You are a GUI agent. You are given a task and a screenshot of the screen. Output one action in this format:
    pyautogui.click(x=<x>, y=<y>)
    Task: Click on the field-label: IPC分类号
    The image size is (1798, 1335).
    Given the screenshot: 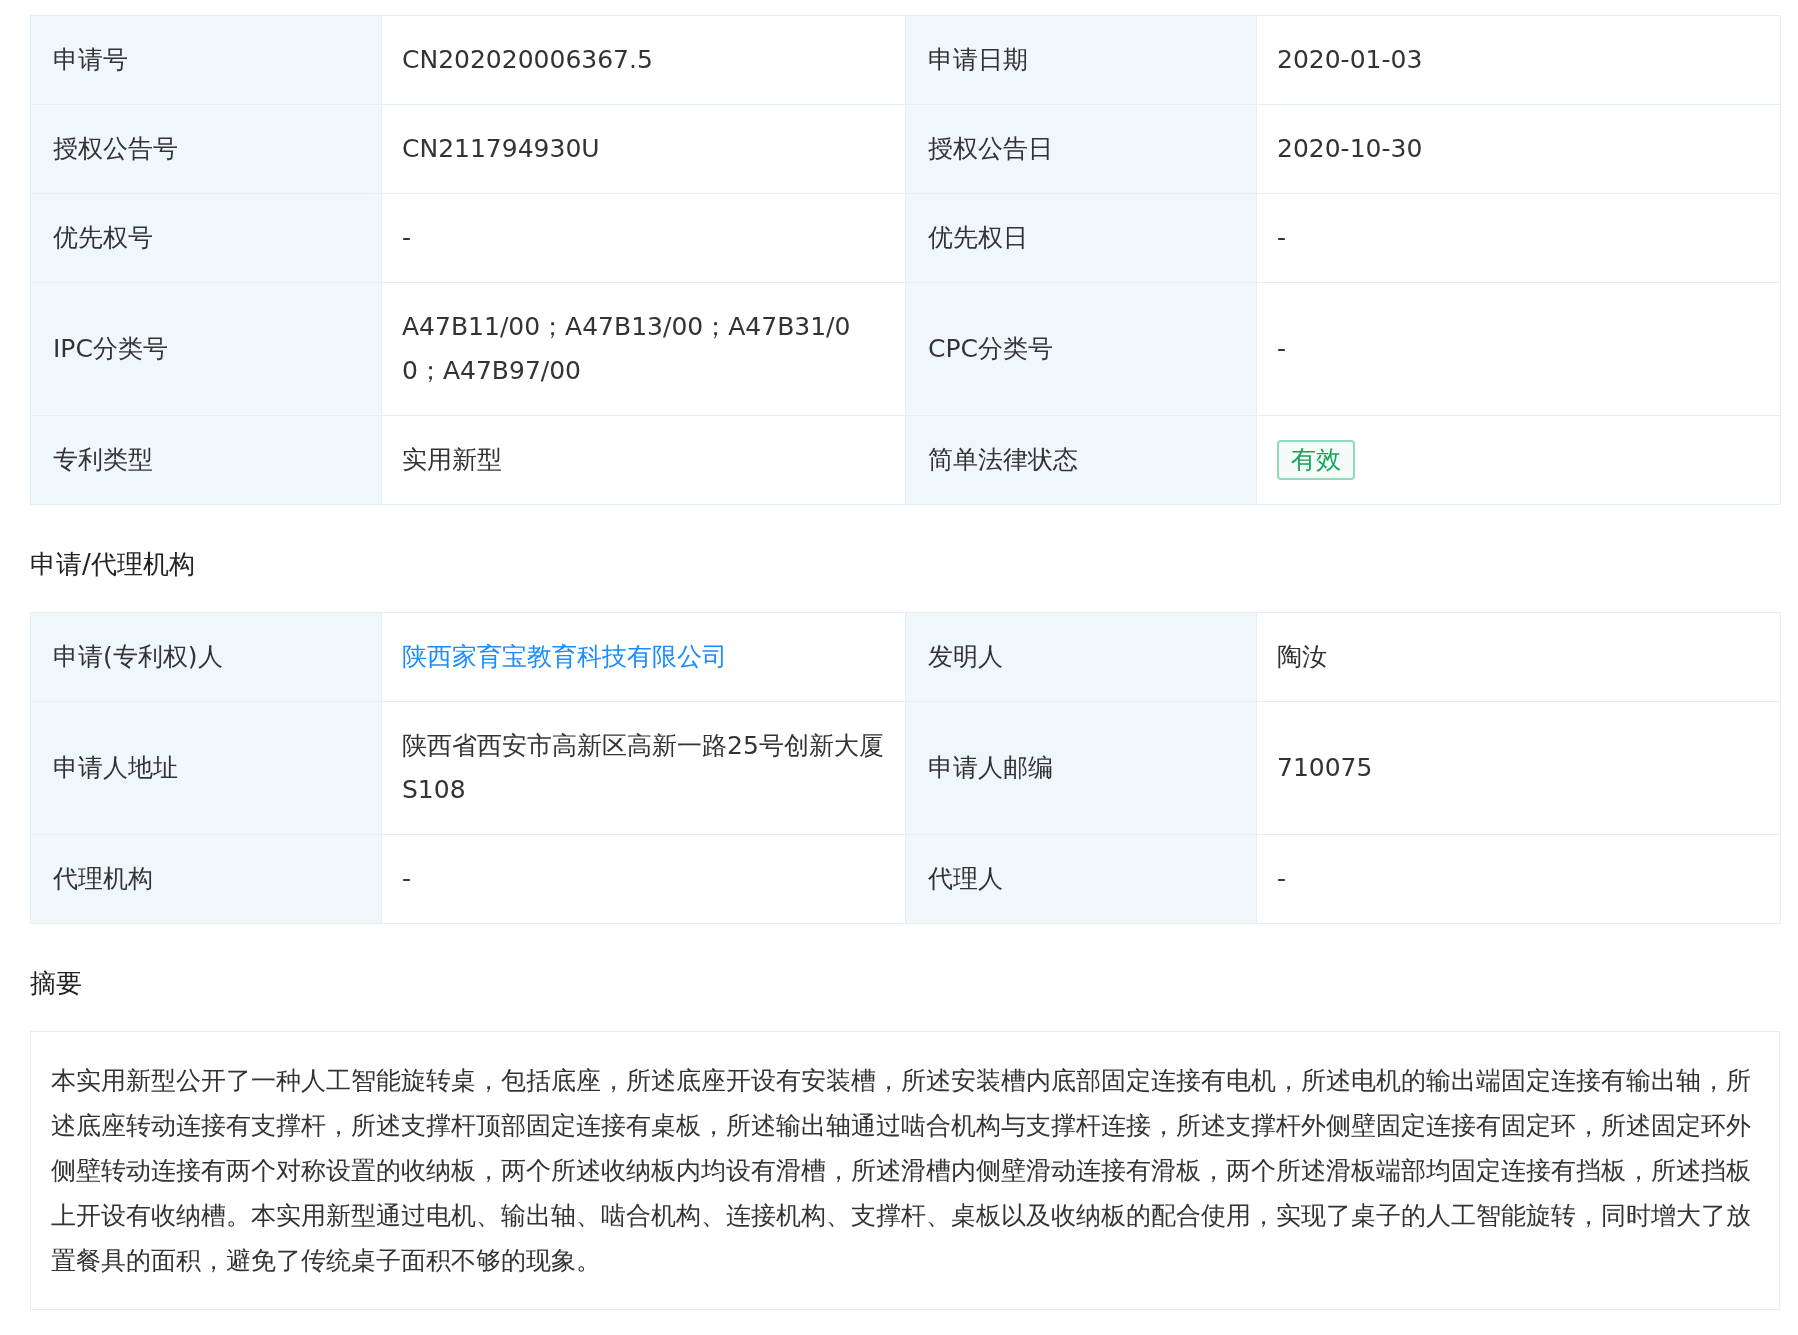 What is the action you would take?
    pyautogui.click(x=110, y=349)
    